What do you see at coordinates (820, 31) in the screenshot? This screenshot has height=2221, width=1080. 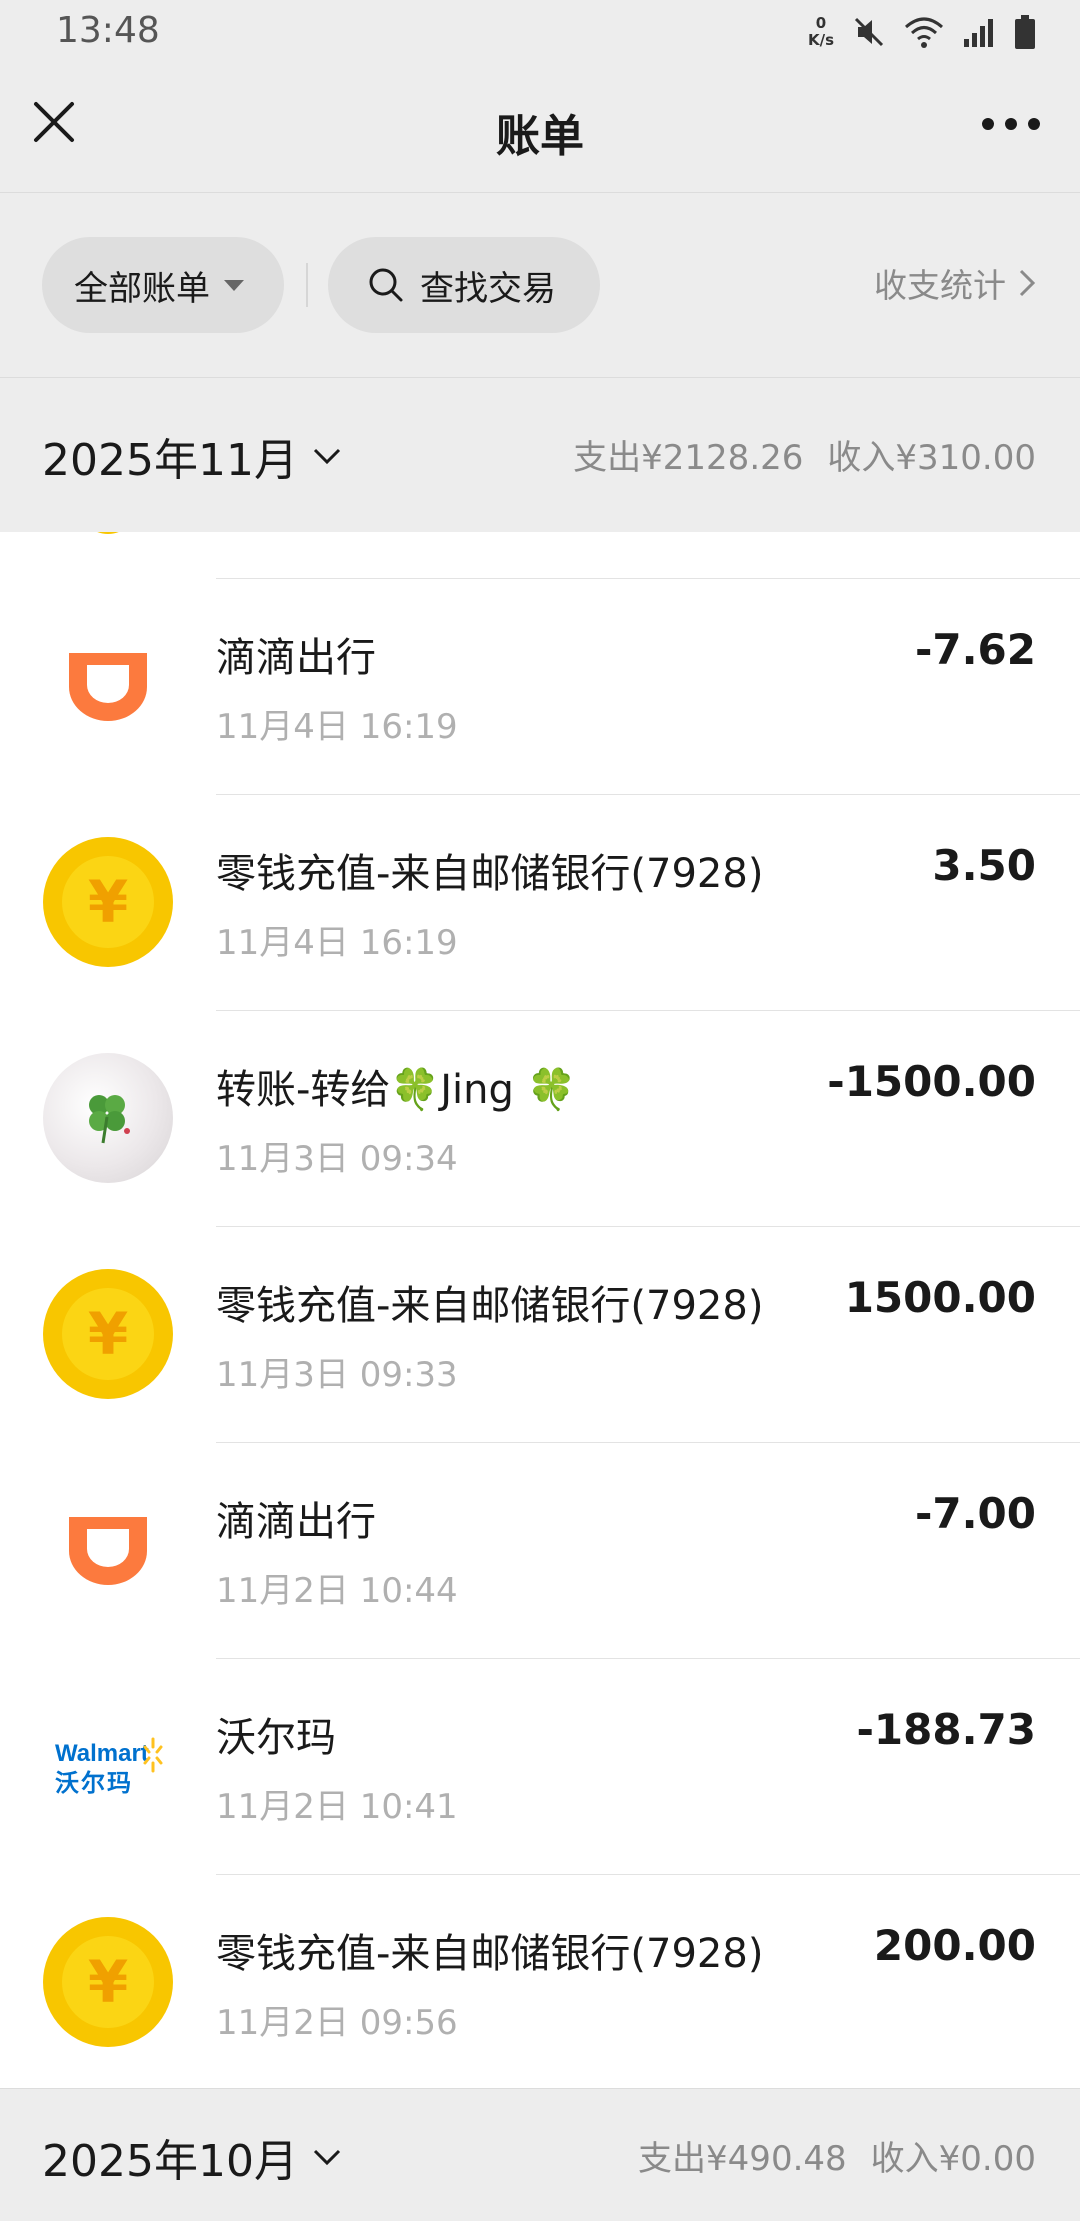 I see `network-speed-icon: 0 K/s` at bounding box center [820, 31].